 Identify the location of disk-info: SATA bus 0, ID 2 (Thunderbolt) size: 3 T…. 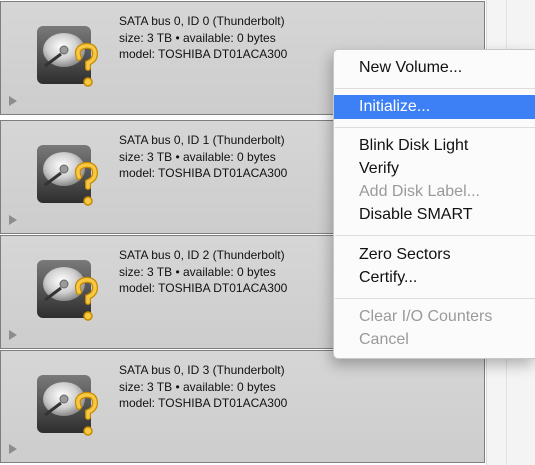
(203, 272).